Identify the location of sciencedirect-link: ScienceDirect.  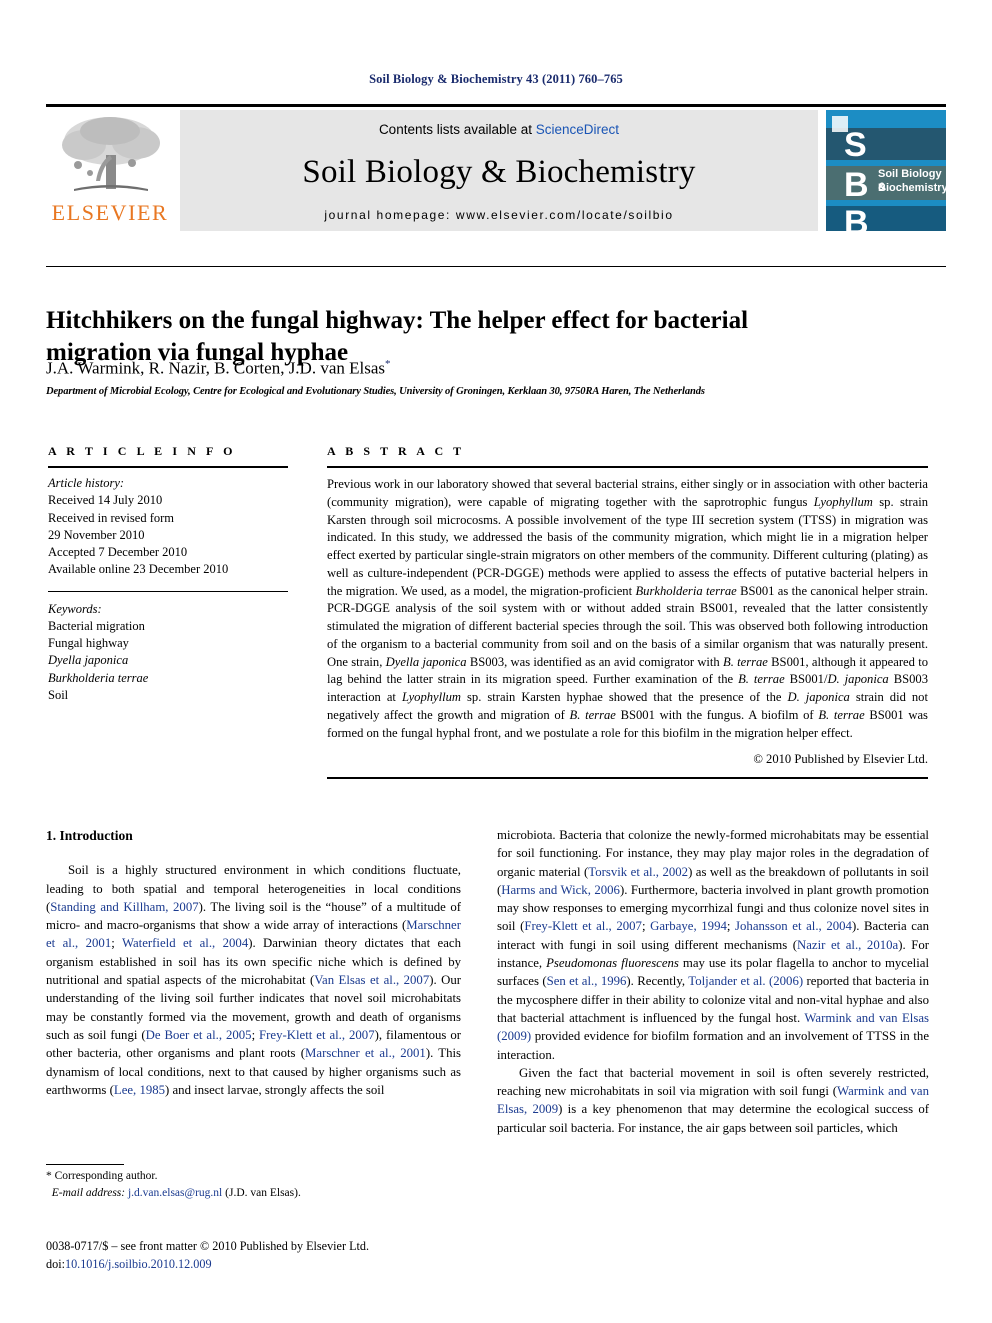
(577, 129).